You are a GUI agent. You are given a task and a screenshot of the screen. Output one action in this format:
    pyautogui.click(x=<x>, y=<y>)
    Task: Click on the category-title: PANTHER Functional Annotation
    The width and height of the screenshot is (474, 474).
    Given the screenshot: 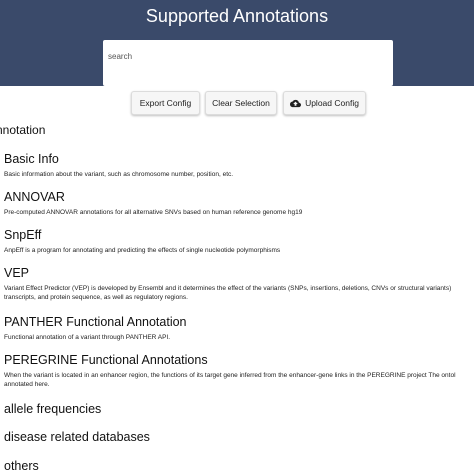 What is the action you would take?
    pyautogui.click(x=95, y=322)
    